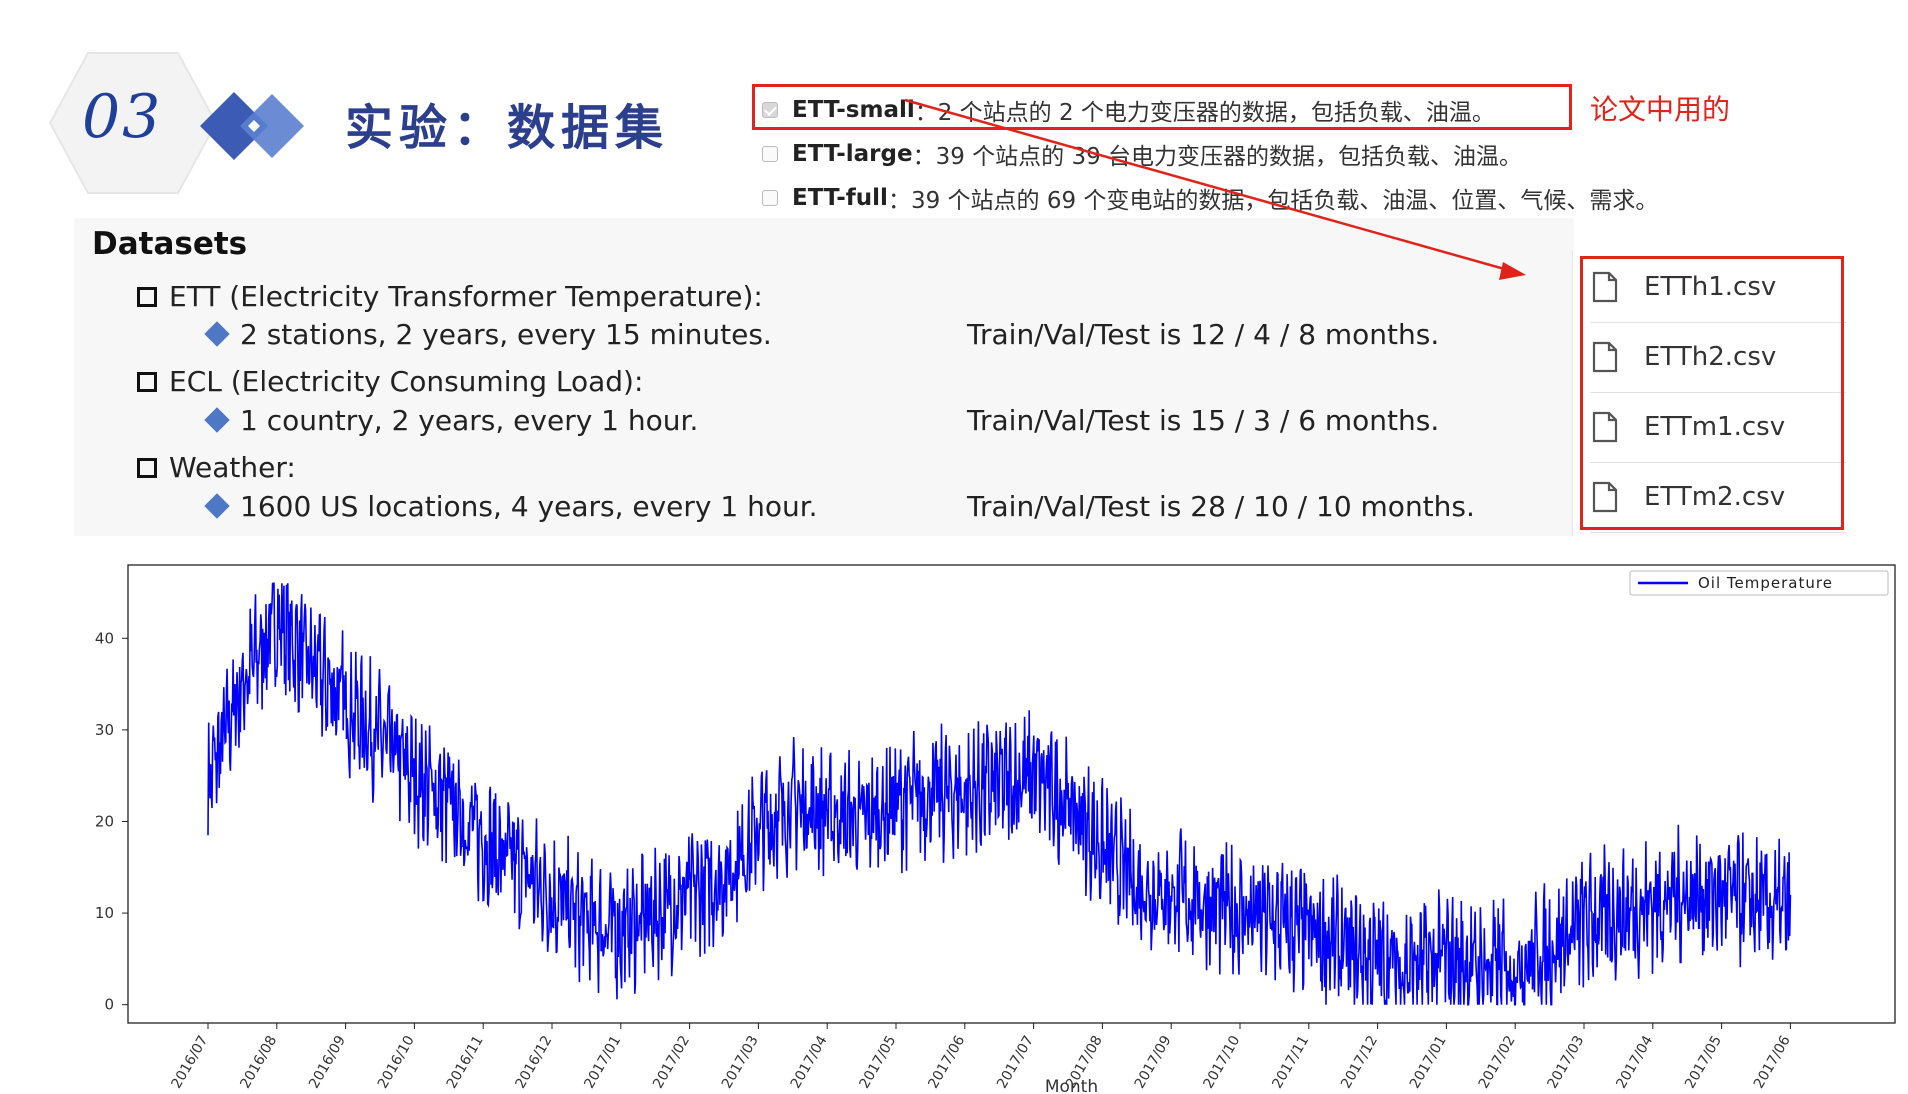 Image resolution: width=1908 pixels, height=1094 pixels. I want to click on dataset-ett-detail: 2 stations, 2 years, every 15 minutes., so click(488, 334).